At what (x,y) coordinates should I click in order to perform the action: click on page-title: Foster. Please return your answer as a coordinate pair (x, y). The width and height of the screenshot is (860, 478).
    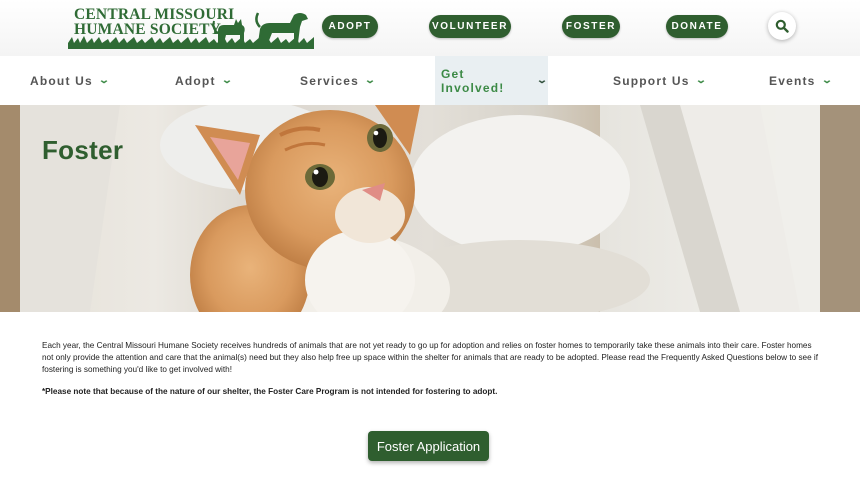
    Looking at the image, I should click on (83, 150).